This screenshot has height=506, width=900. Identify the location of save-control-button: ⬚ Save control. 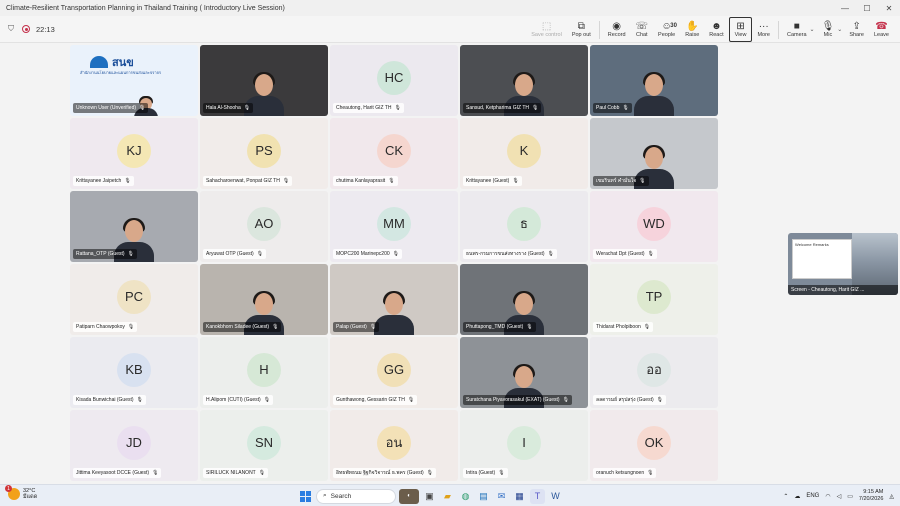
(546, 29).